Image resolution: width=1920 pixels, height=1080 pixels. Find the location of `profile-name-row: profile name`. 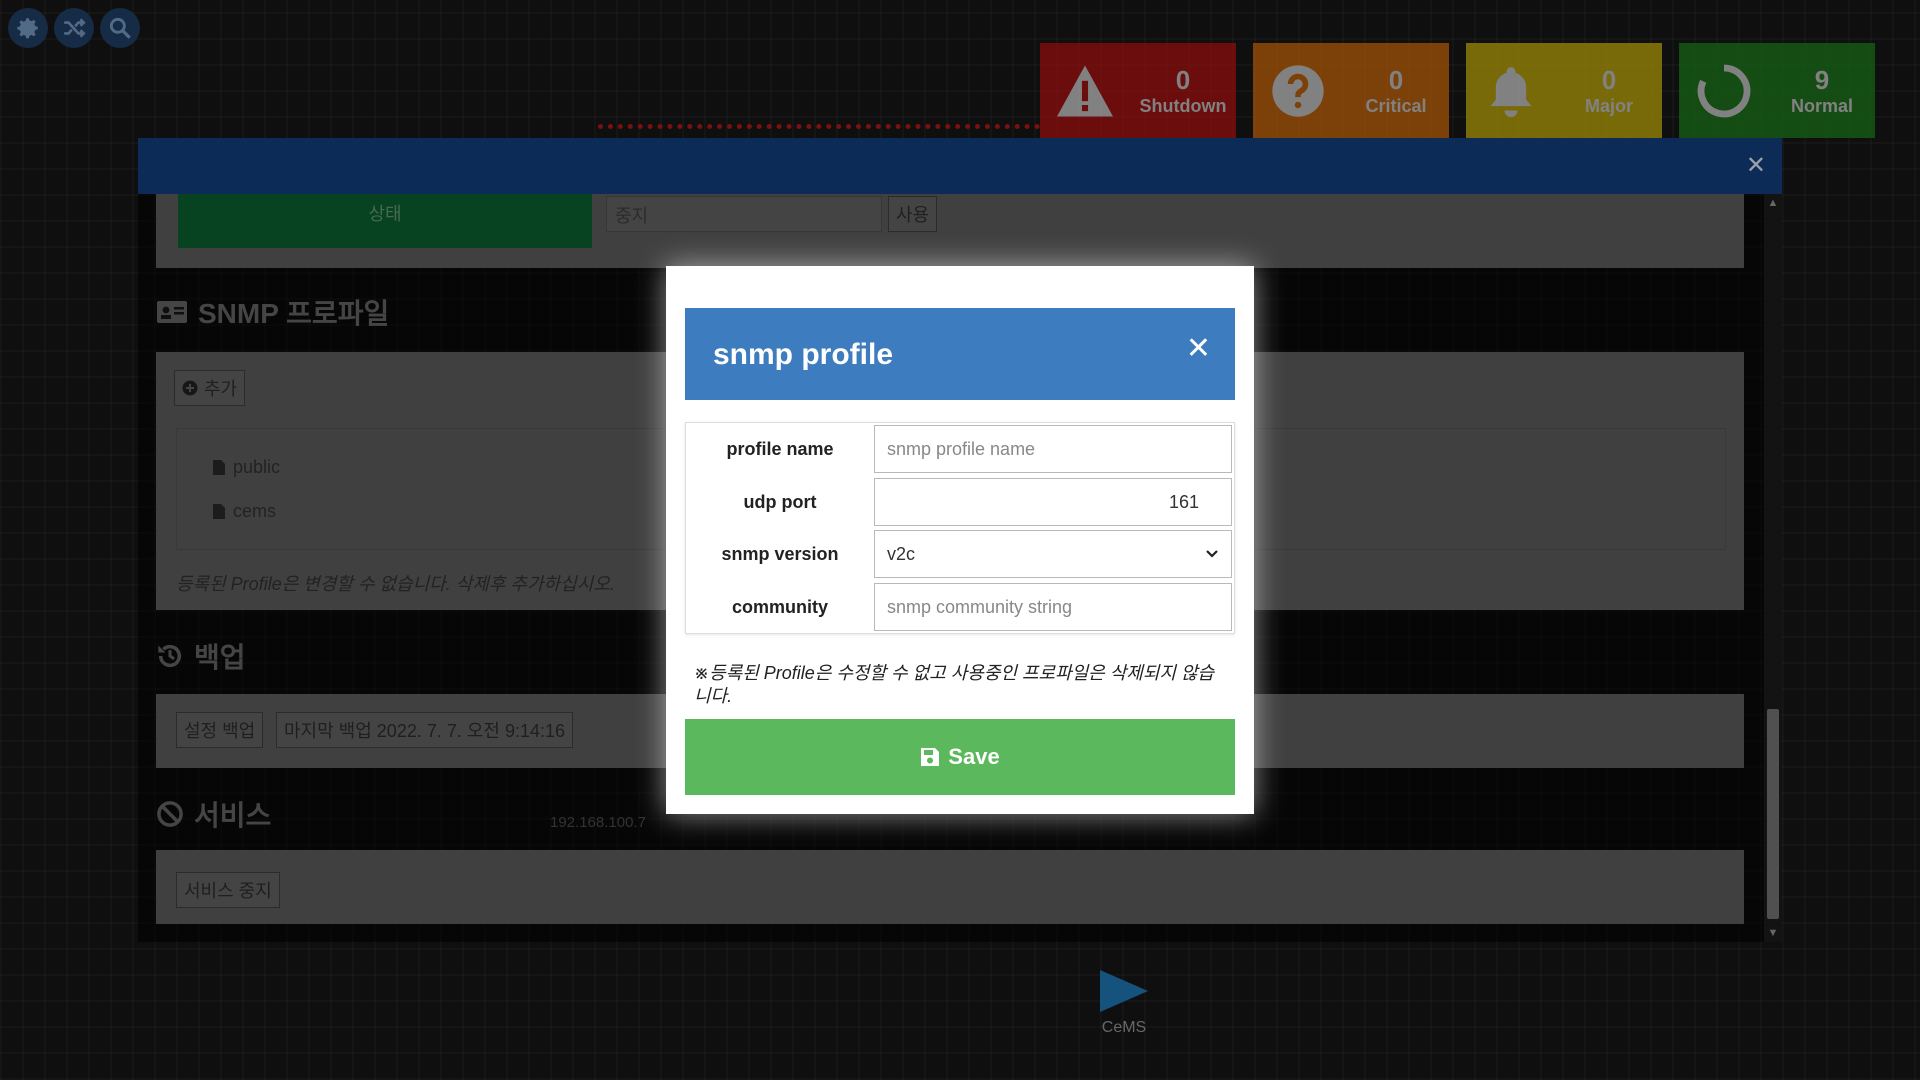

profile-name-row: profile name is located at coordinates (960, 449).